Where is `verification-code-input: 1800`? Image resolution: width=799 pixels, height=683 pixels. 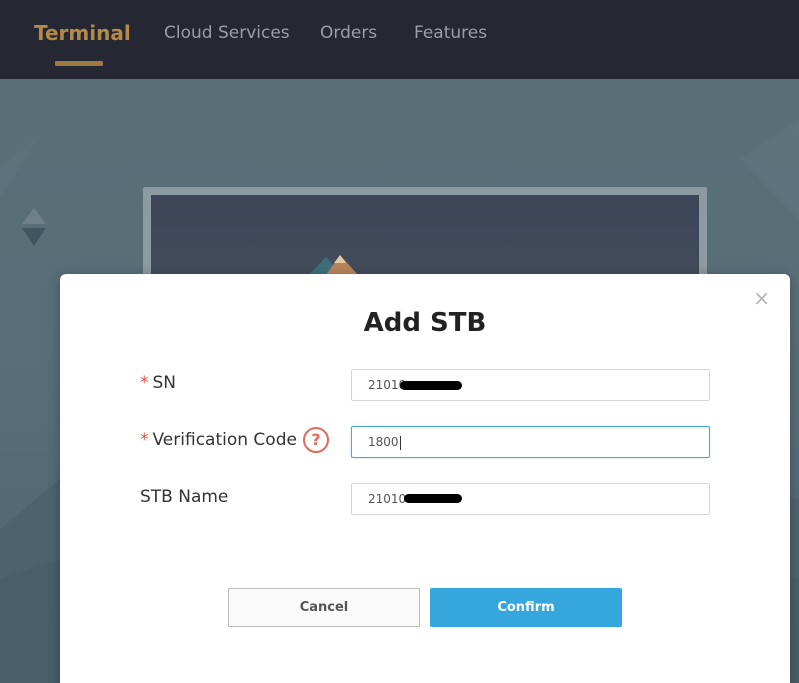 verification-code-input: 1800 is located at coordinates (530, 442).